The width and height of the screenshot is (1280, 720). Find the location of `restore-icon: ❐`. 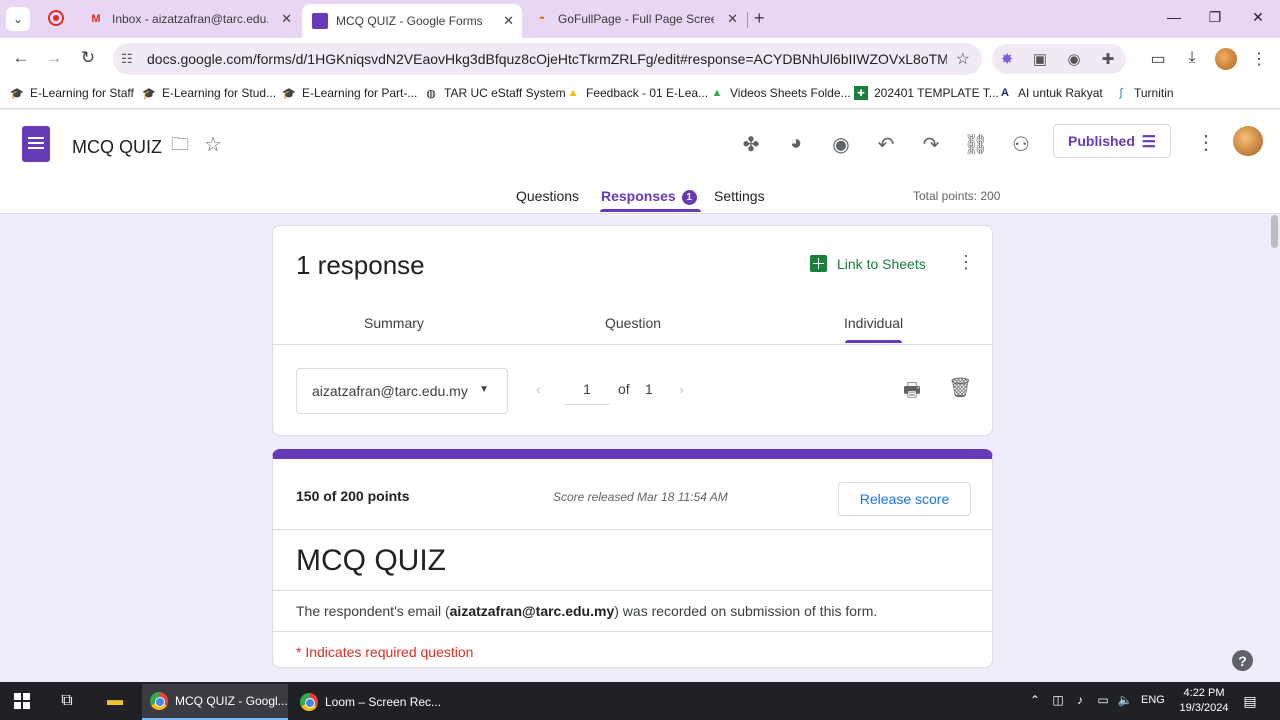

restore-icon: ❐ is located at coordinates (1215, 17).